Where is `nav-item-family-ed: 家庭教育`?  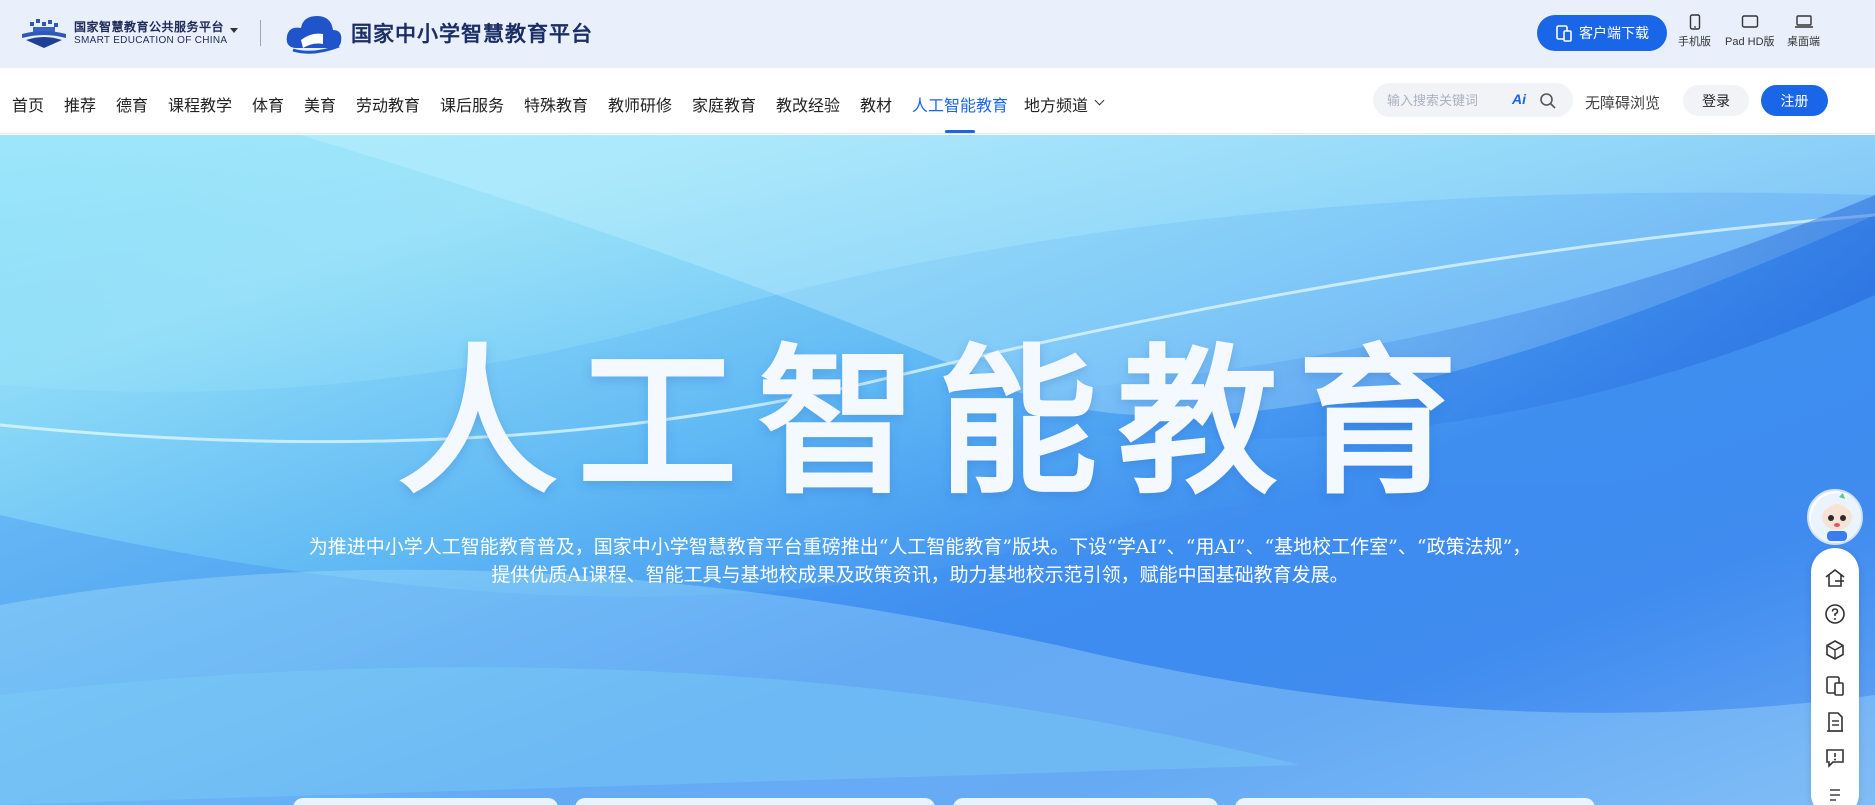
nav-item-family-ed: 家庭教育 is located at coordinates (724, 104).